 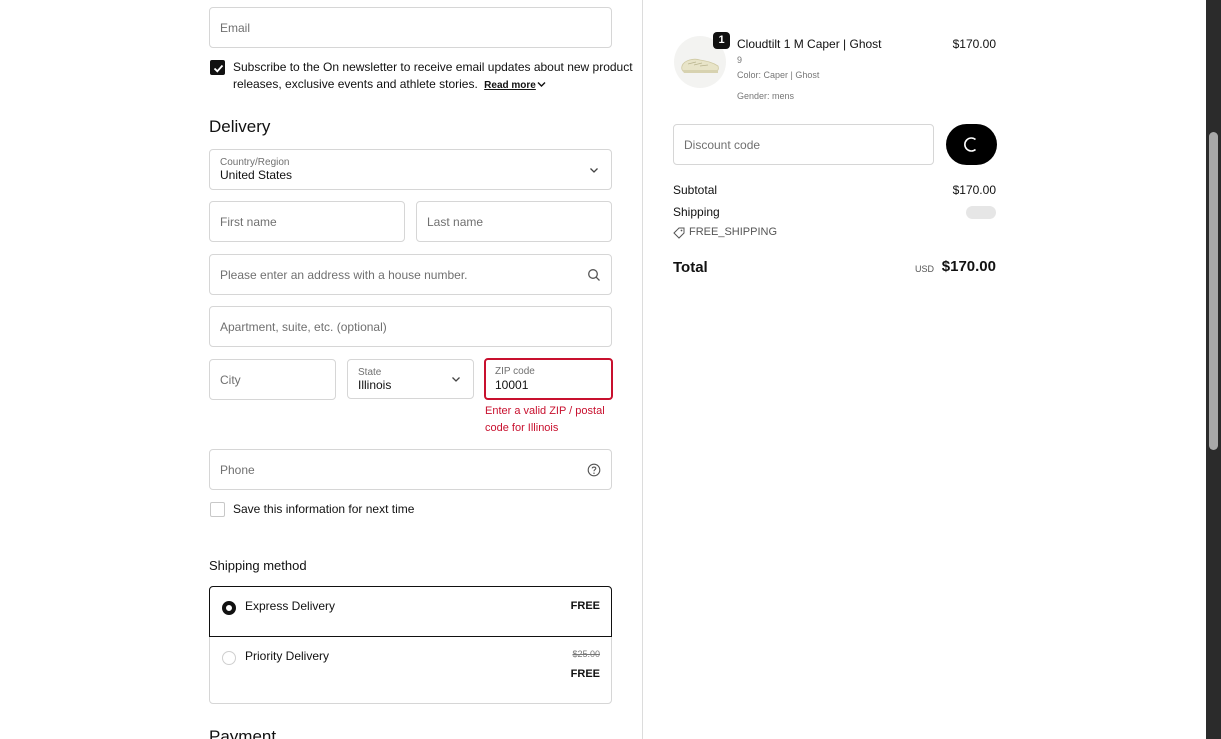 What do you see at coordinates (803, 144) in the screenshot?
I see `discount-code-field: Discount code` at bounding box center [803, 144].